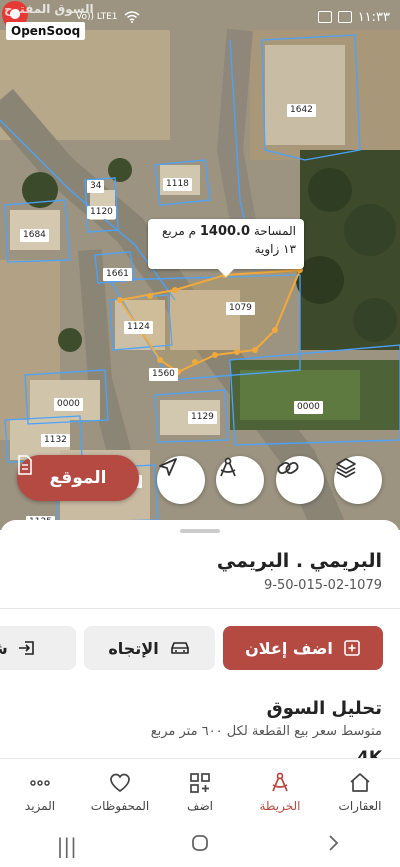 The image size is (400, 867). Describe the element at coordinates (132, 17) in the screenshot. I see `wifi-icon` at that location.